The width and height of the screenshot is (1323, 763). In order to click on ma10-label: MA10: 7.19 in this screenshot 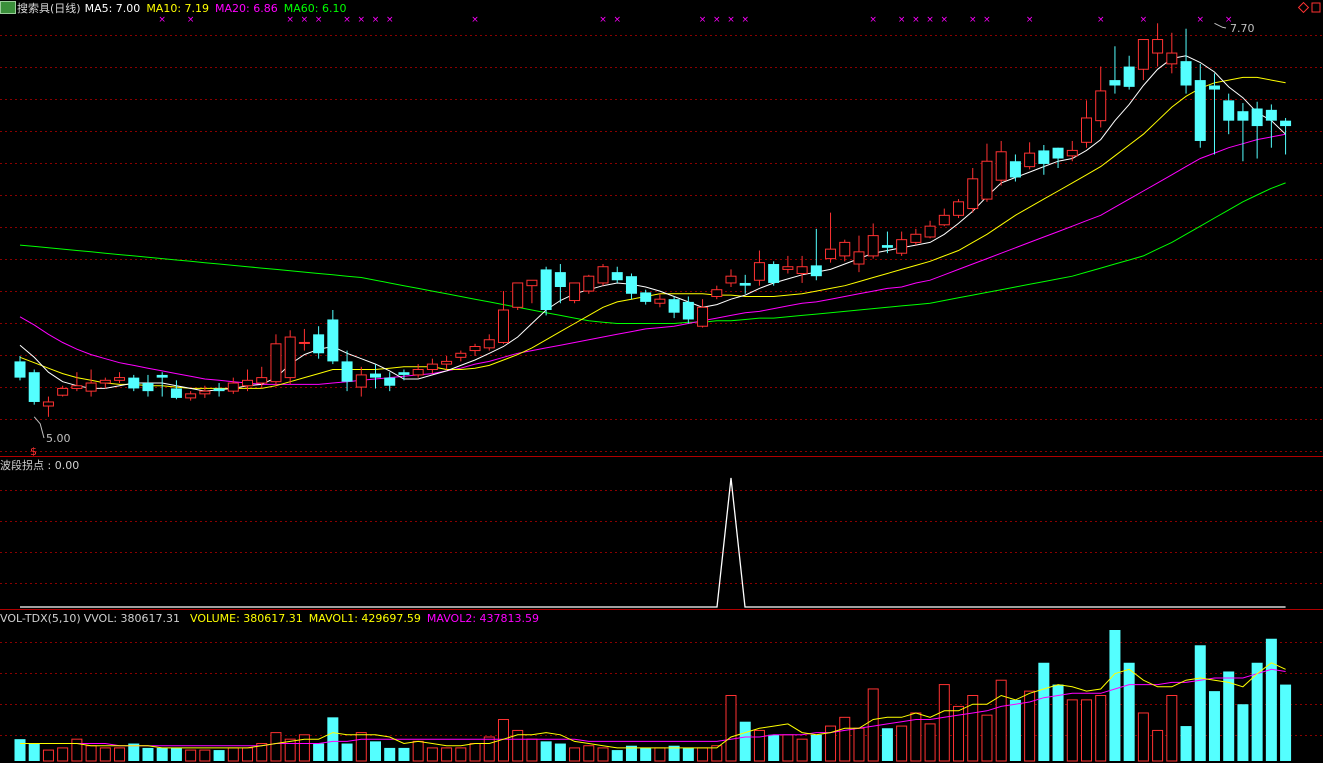, I will do `click(178, 8)`.